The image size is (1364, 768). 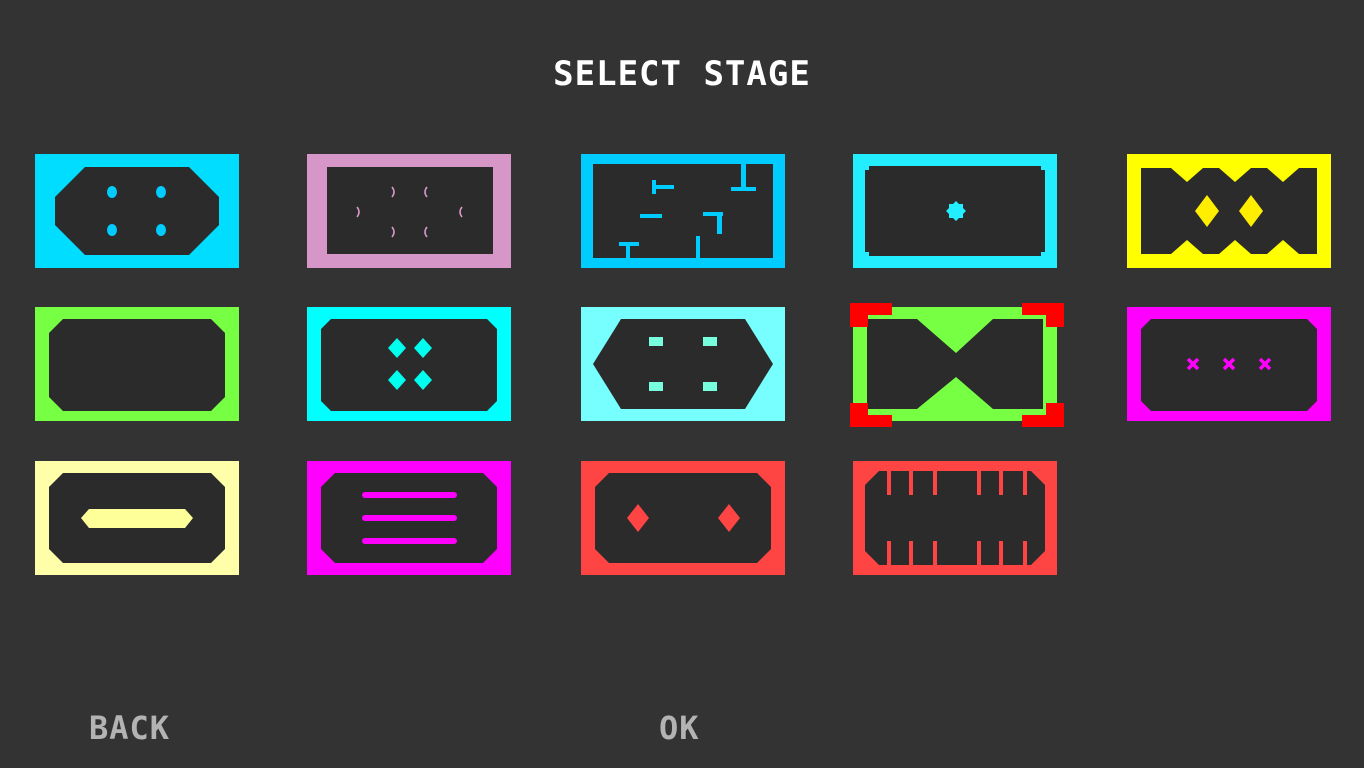 I want to click on stage-12-tile, so click(x=409, y=518).